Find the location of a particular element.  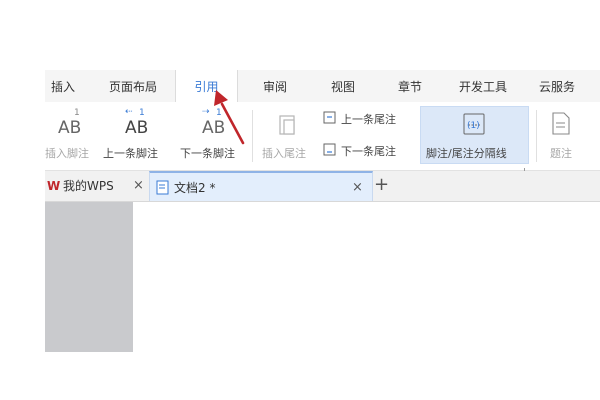

document-tab-bar: W 我的WPS × 文档2 * × + is located at coordinates (322, 186).